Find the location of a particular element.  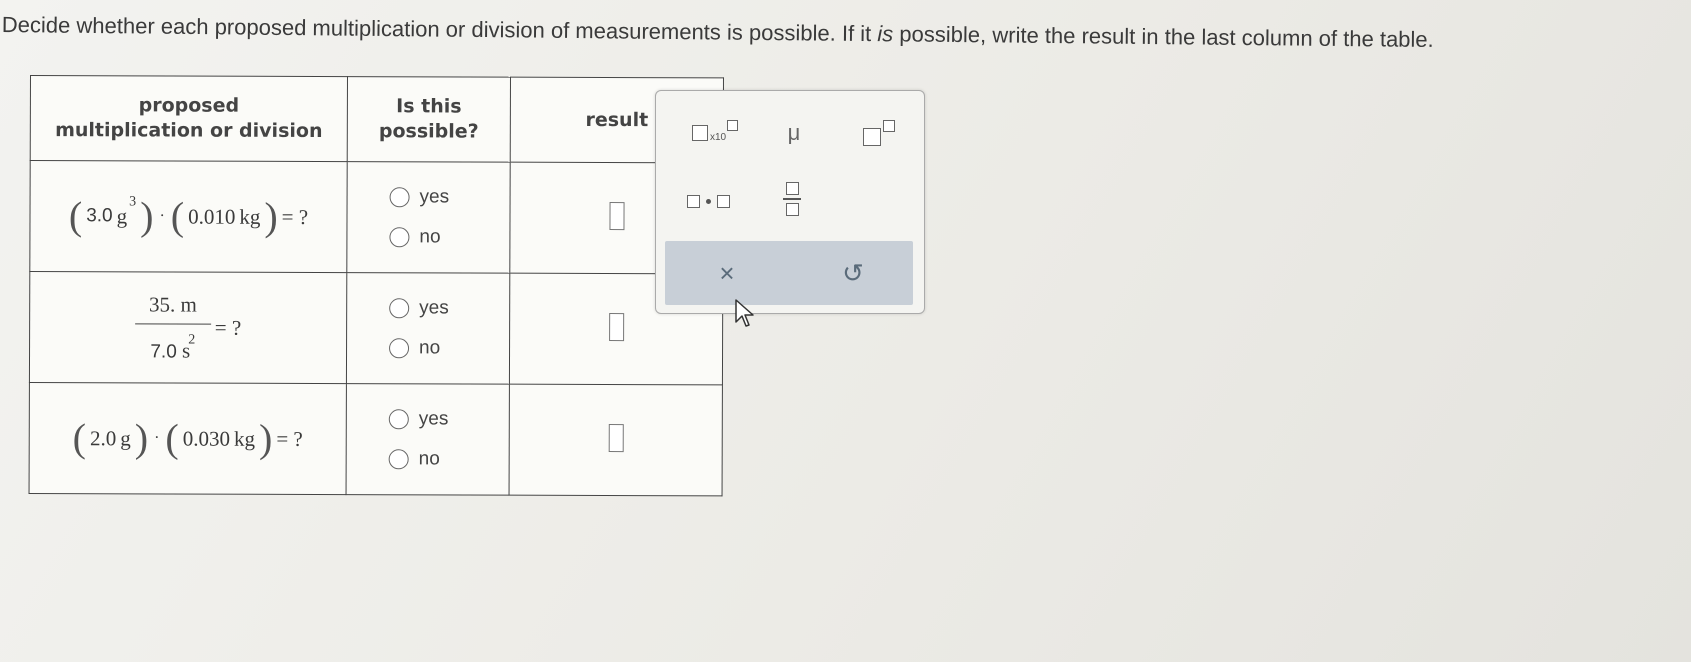

table-row: ( 3.0 g3 ) · ( 0.010 kg ) = ? yes no is located at coordinates (376, 217).